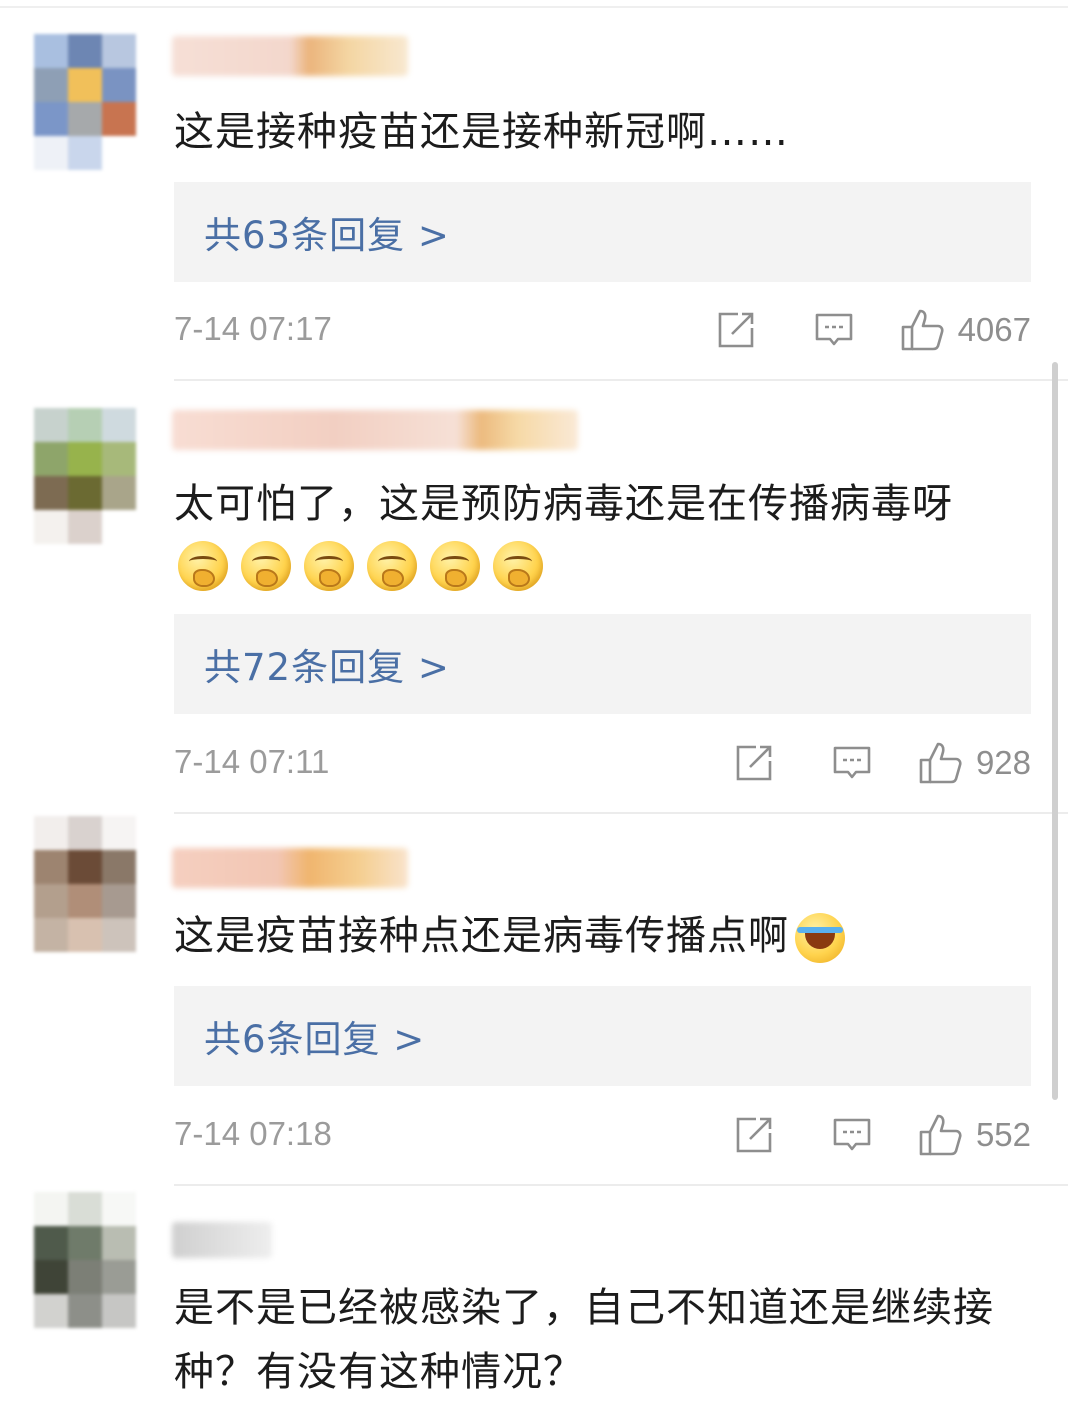 The width and height of the screenshot is (1068, 1425). Describe the element at coordinates (481, 936) in the screenshot. I see `comment-text-body: 这是疫苗接种点还是病毒传播点啊` at that location.